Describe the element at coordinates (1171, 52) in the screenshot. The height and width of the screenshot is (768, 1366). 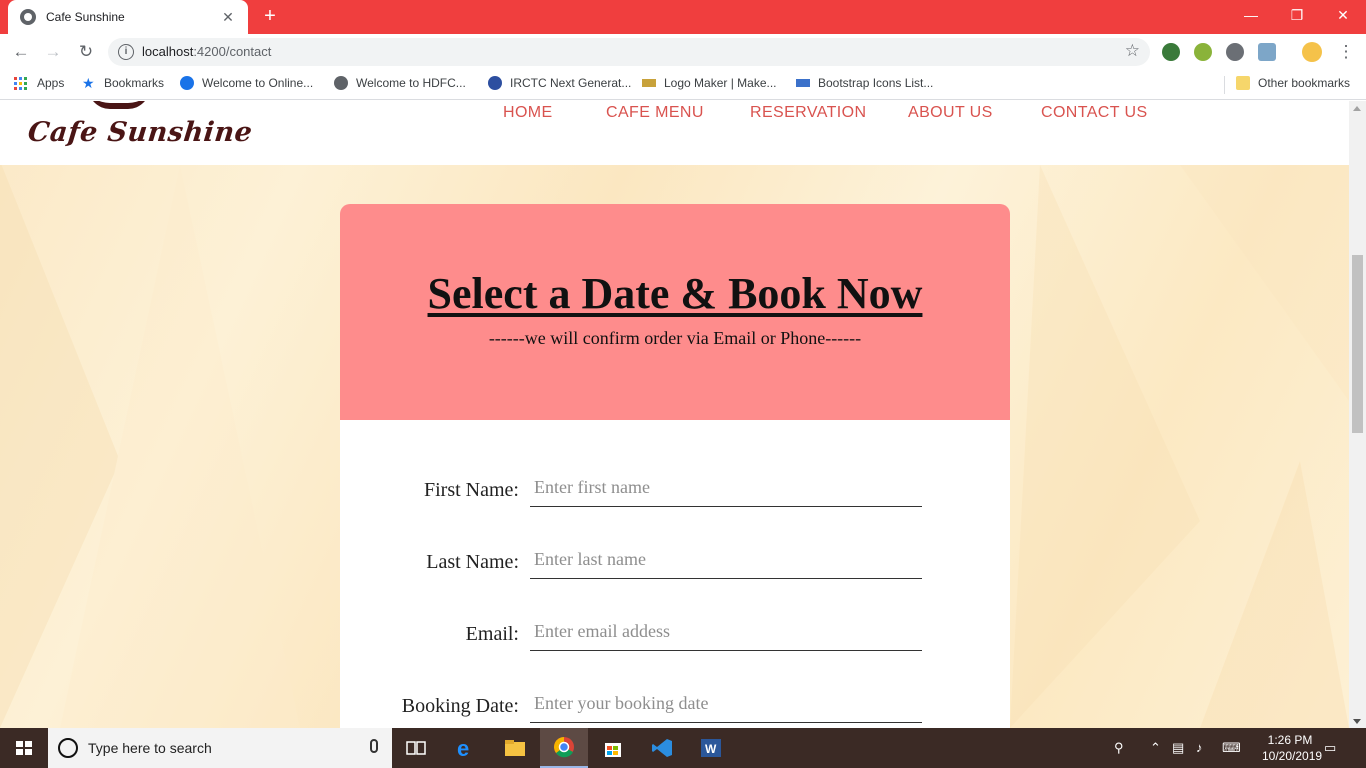
I see `extension-globe-icon` at that location.